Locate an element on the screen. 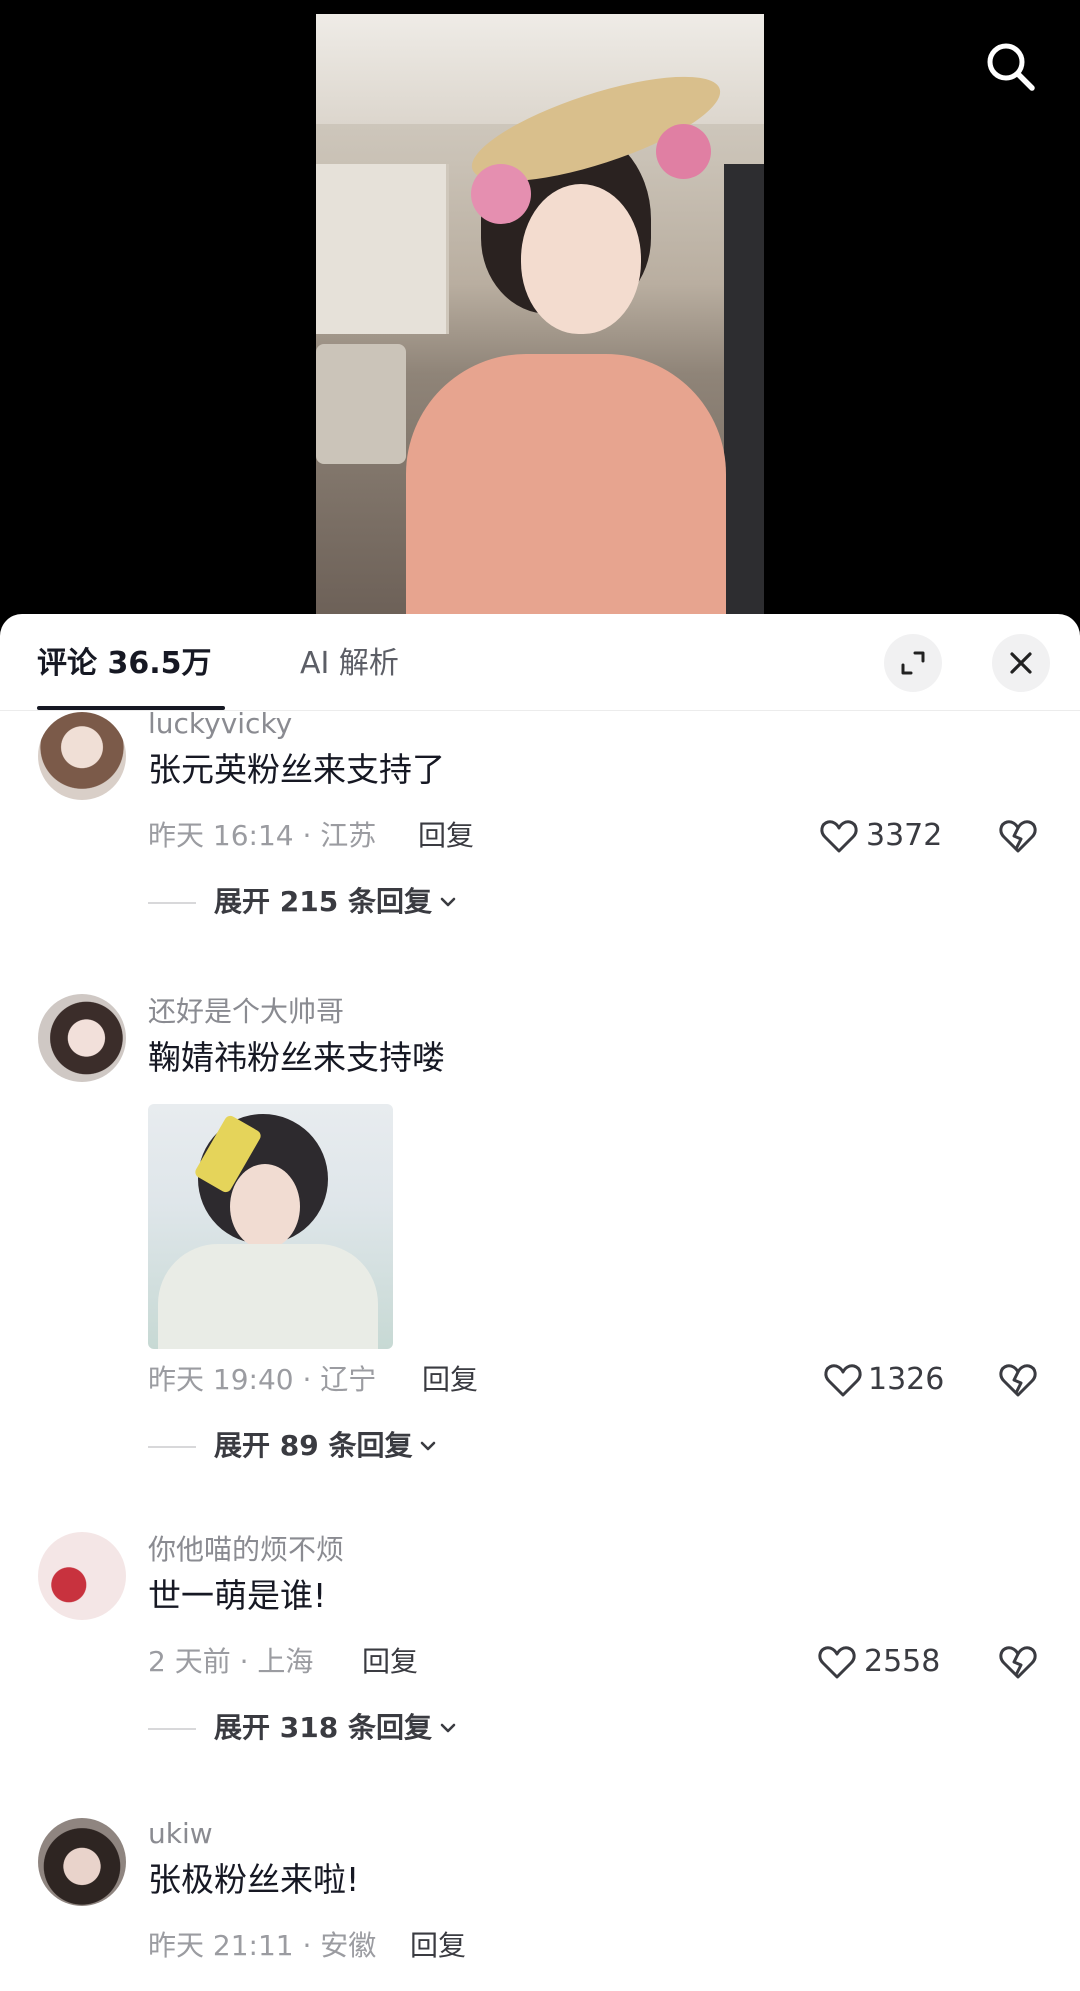 The image size is (1080, 1991). comment-image is located at coordinates (270, 1226).